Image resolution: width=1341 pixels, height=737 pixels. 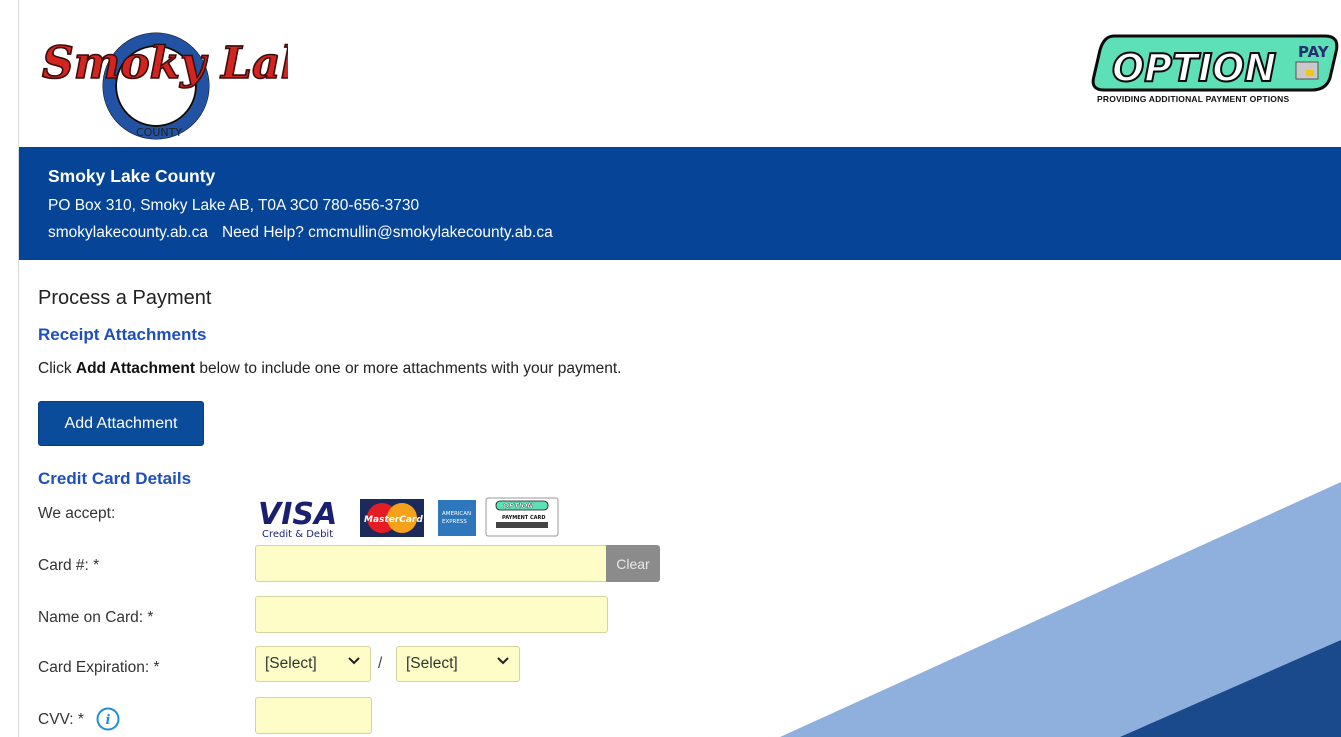 I want to click on svg-text: PAYMENT CARD, so click(x=523, y=518).